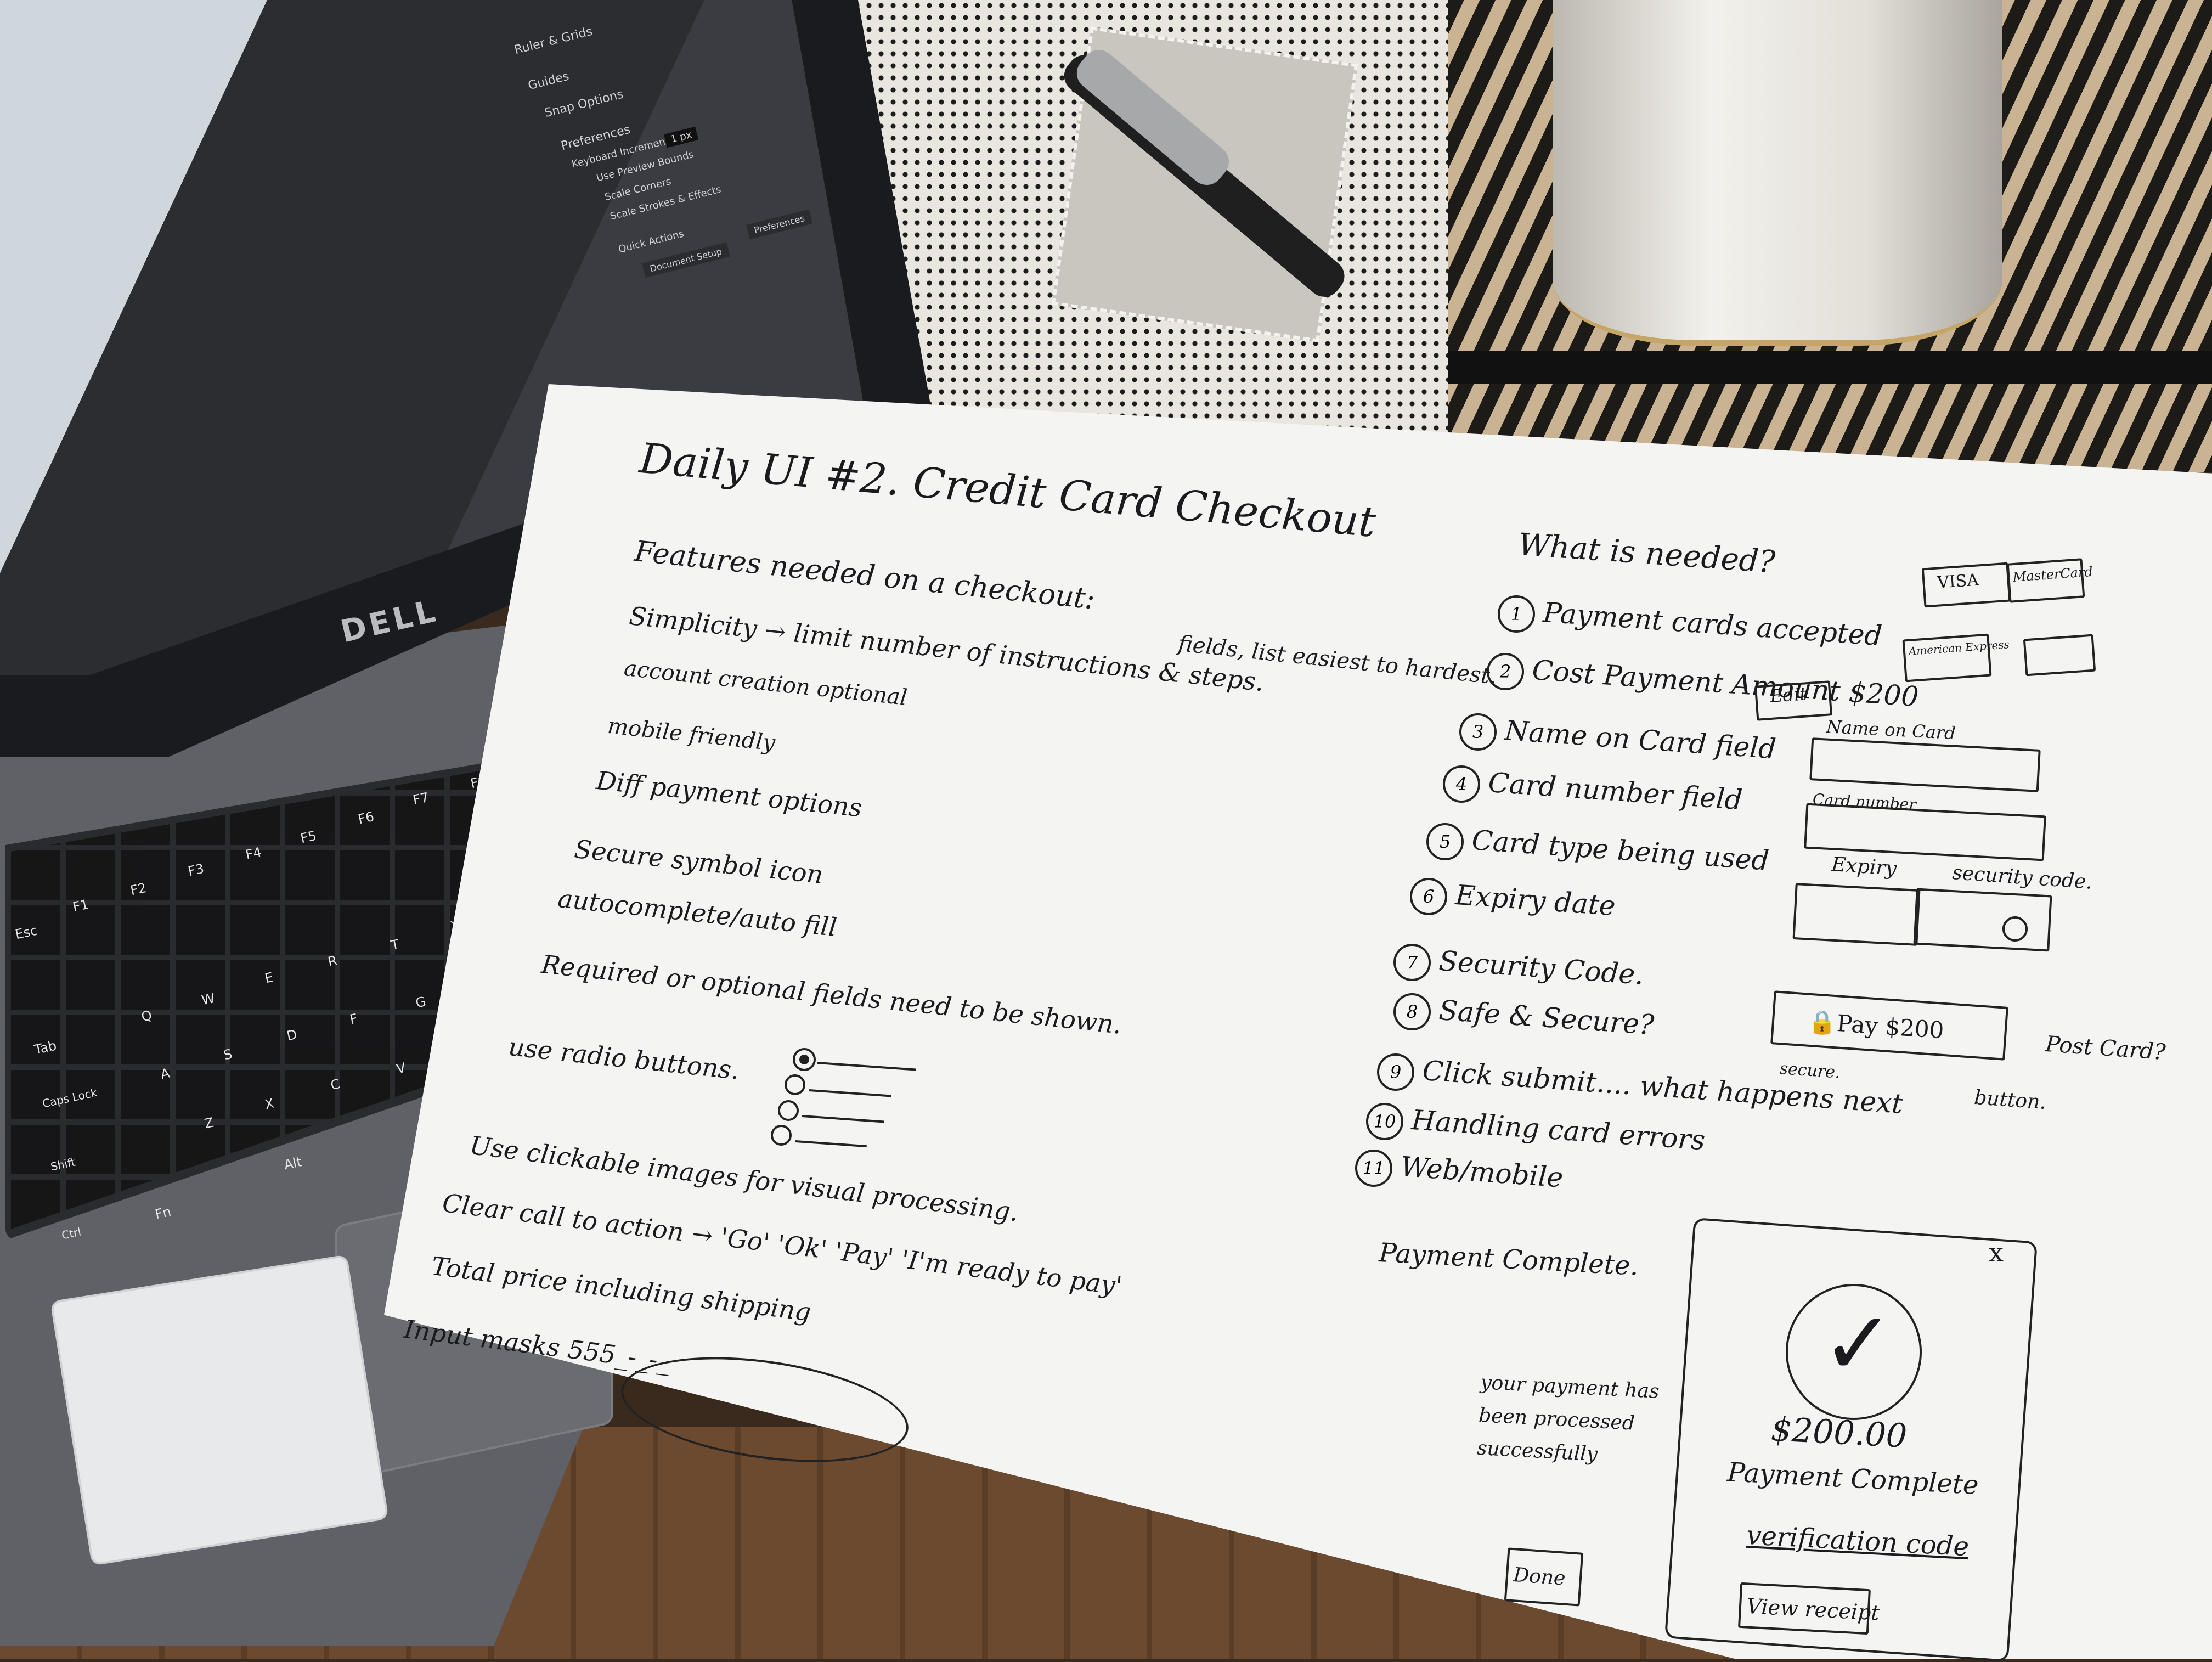  What do you see at coordinates (1864, 867) in the screenshot?
I see `expiry-label: Expiry` at bounding box center [1864, 867].